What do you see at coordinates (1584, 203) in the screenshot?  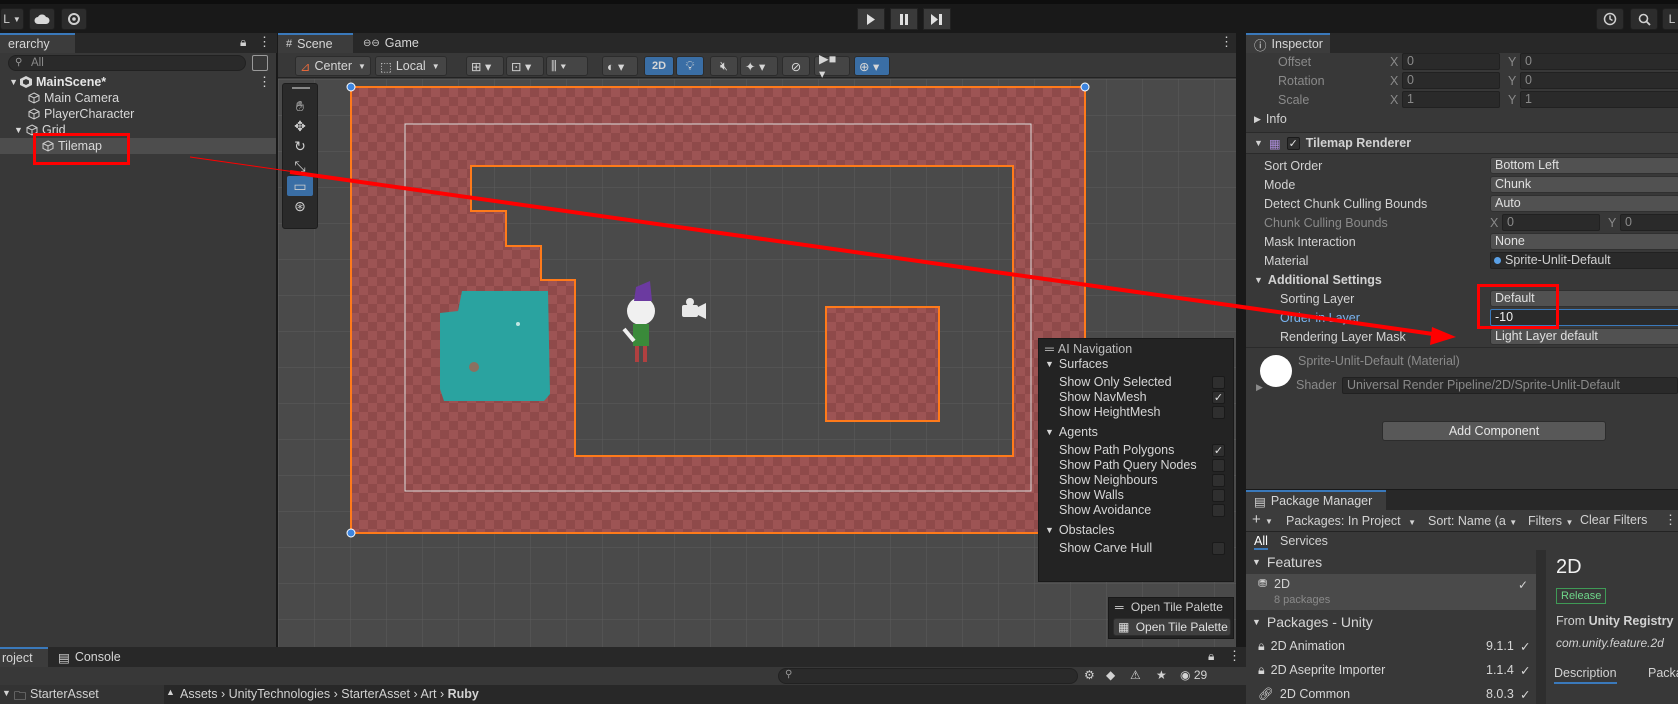 I see `detect-dropdown: Auto` at bounding box center [1584, 203].